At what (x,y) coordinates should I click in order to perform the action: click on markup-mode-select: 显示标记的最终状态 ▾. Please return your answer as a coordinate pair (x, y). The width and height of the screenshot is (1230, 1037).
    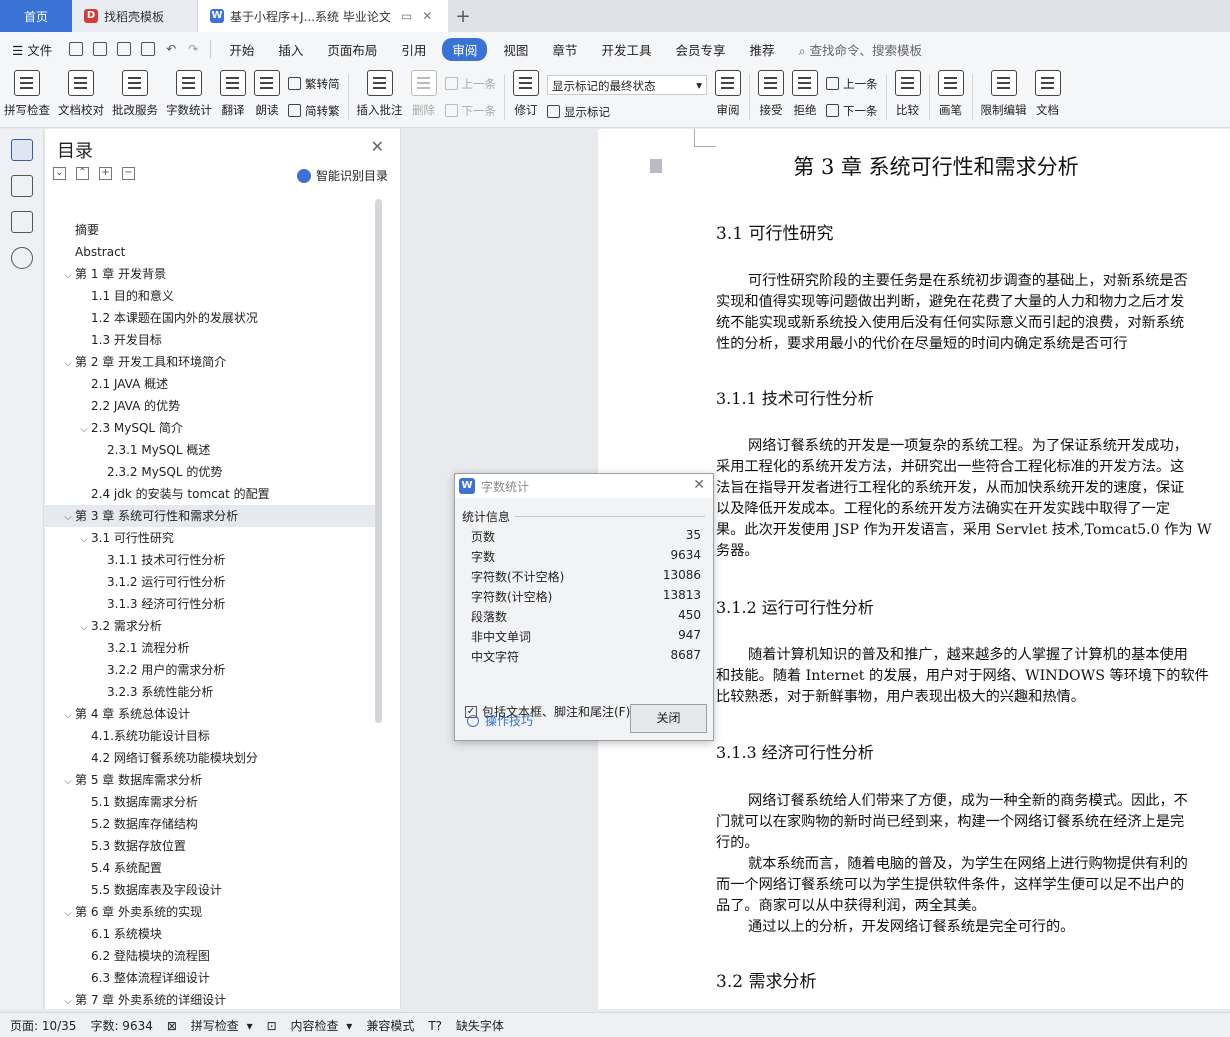
    Looking at the image, I should click on (627, 84).